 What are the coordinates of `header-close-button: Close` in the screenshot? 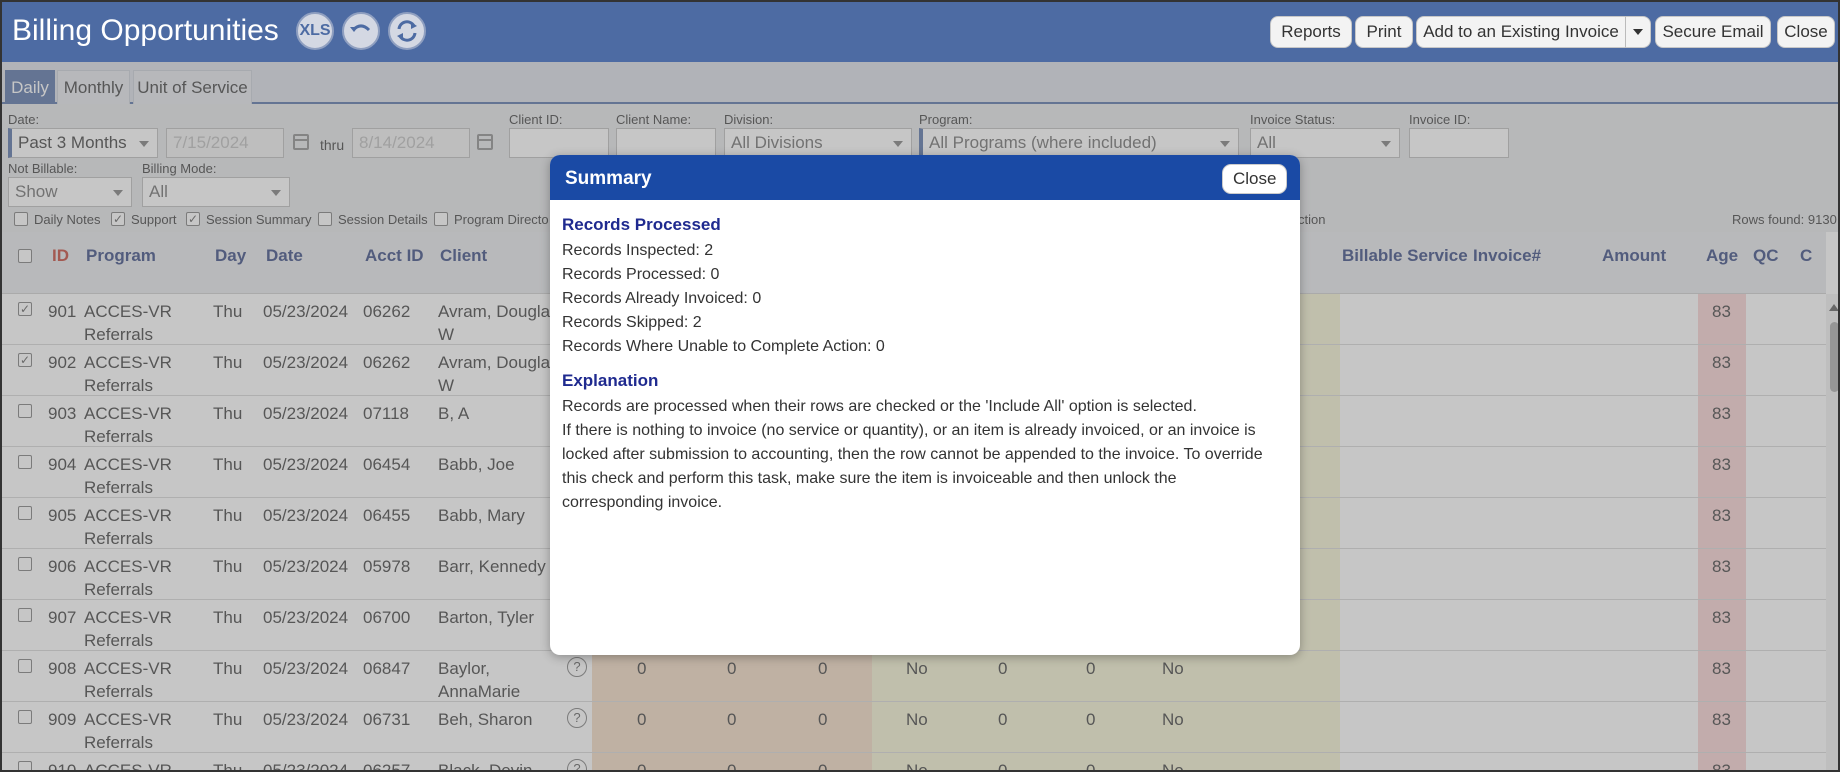 It's located at (1806, 32).